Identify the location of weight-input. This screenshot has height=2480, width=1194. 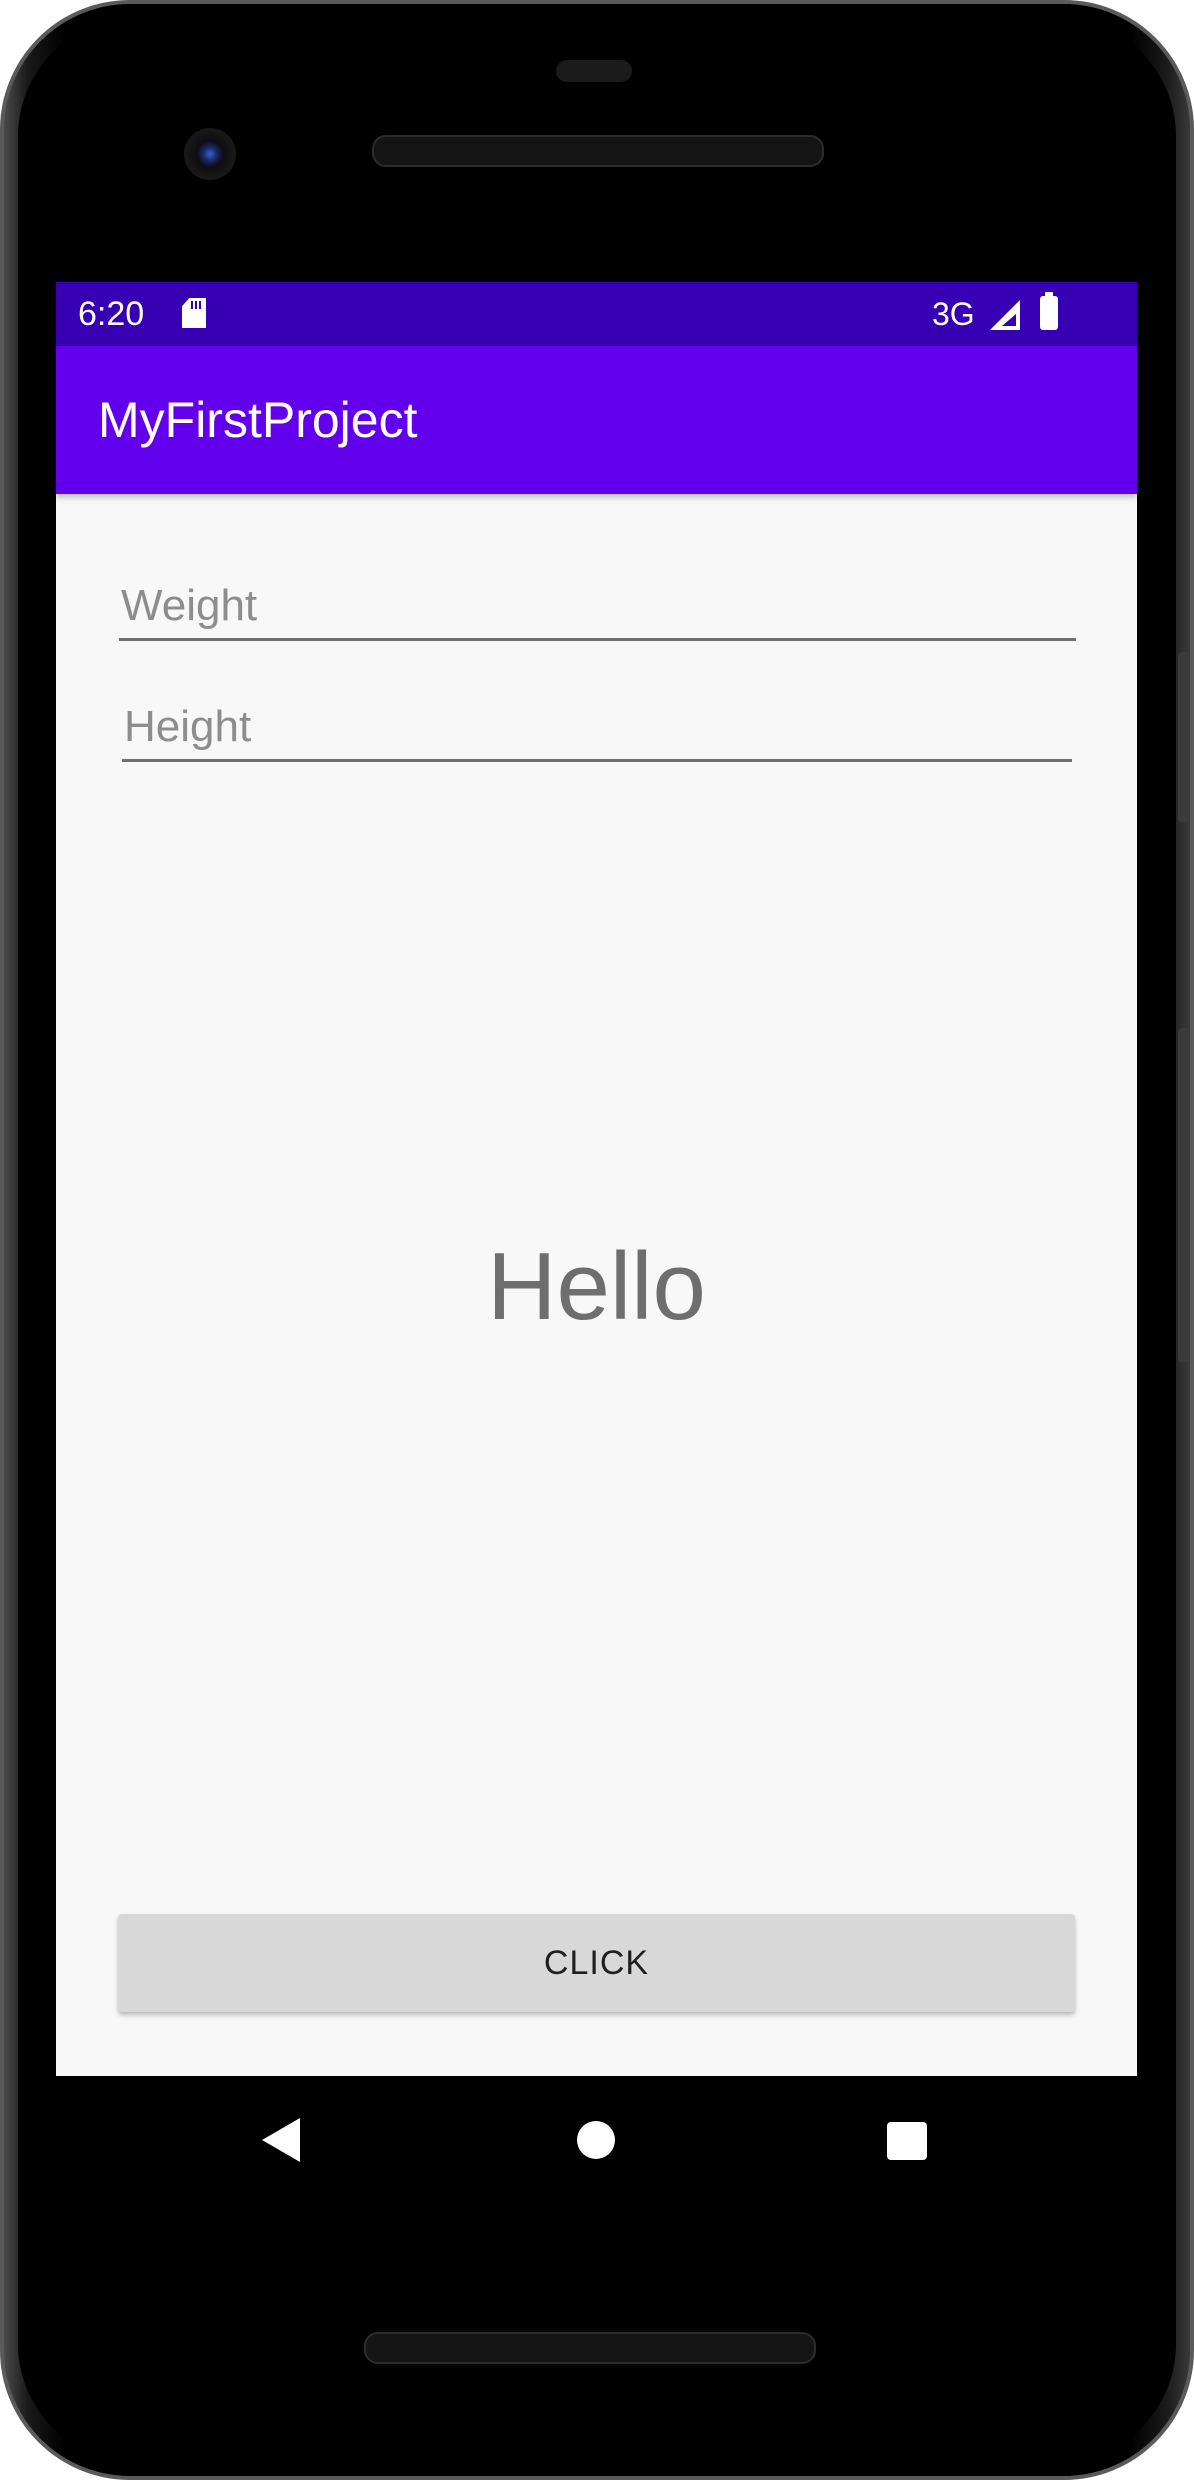
(597, 606).